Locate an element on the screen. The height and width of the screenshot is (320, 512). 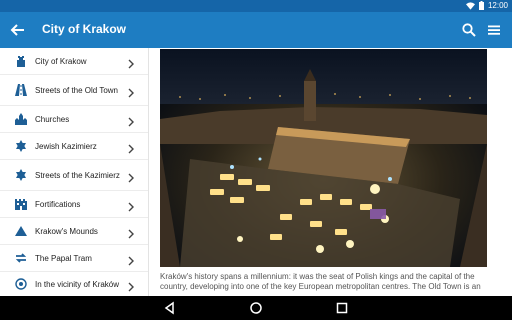
sidebar-item-label: Churches is located at coordinates (52, 119).